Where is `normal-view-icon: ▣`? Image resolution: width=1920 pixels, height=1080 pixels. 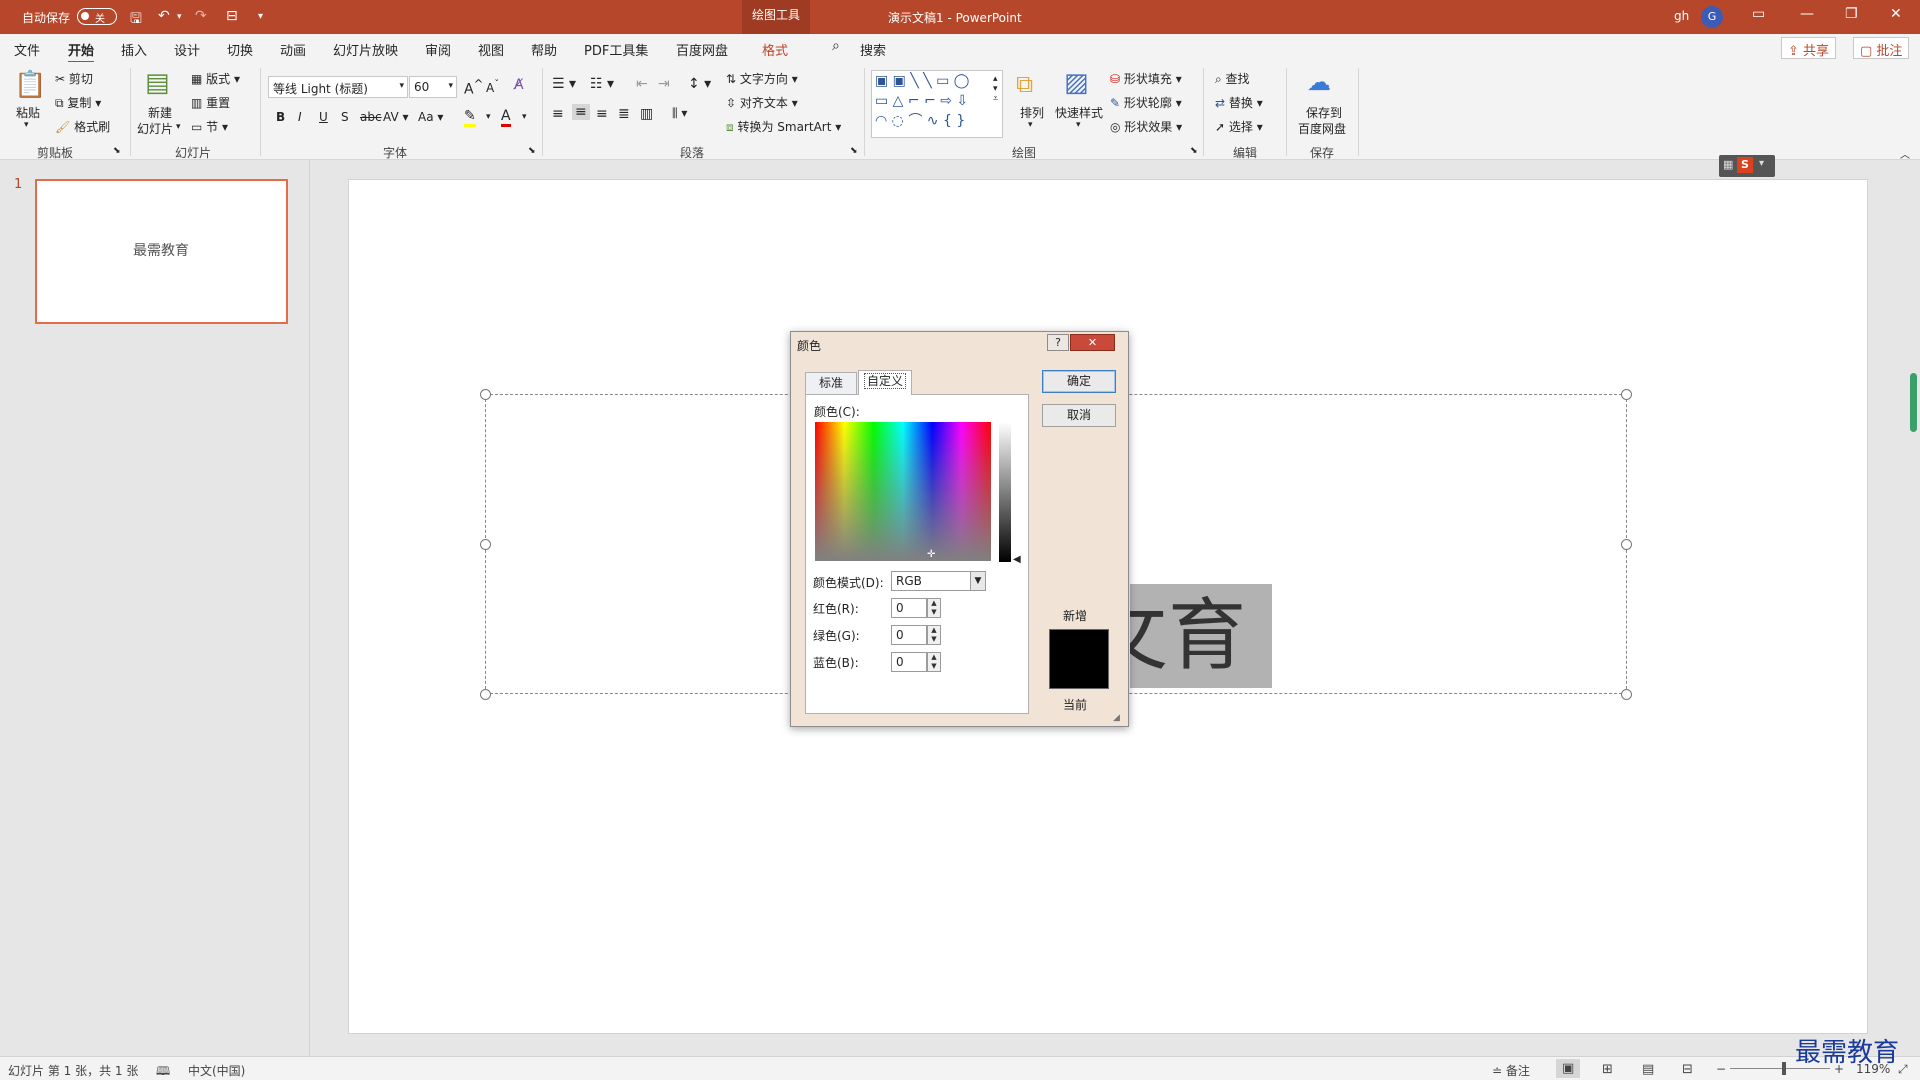
normal-view-icon: ▣ is located at coordinates (1568, 1068).